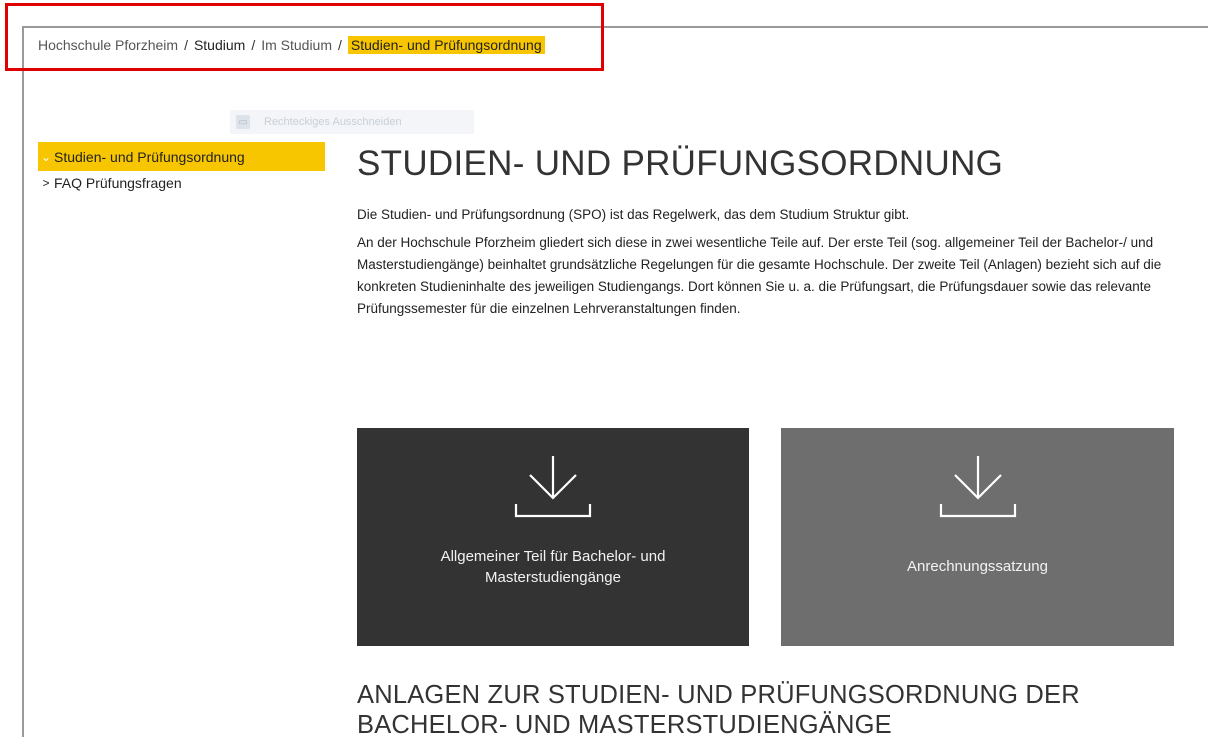 The height and width of the screenshot is (737, 1208). I want to click on breadcrumb-link-studium: Studium, so click(219, 45).